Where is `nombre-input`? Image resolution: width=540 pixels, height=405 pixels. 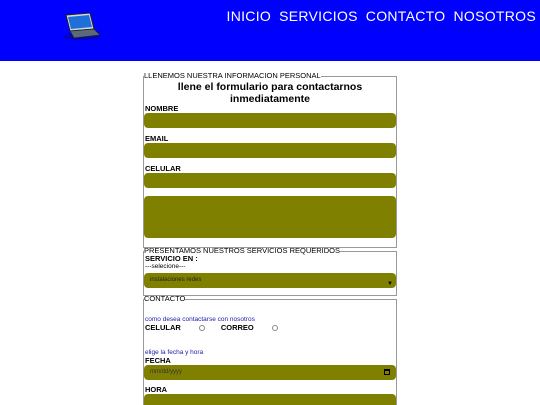 nombre-input is located at coordinates (270, 120).